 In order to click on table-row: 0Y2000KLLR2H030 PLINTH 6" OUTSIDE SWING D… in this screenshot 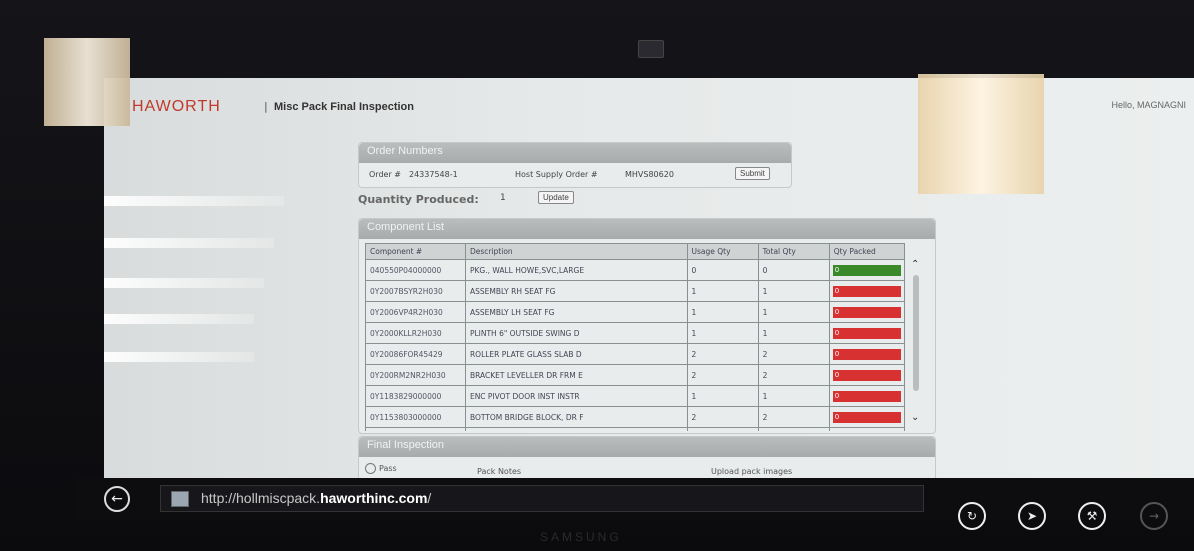, I will do `click(635, 333)`.